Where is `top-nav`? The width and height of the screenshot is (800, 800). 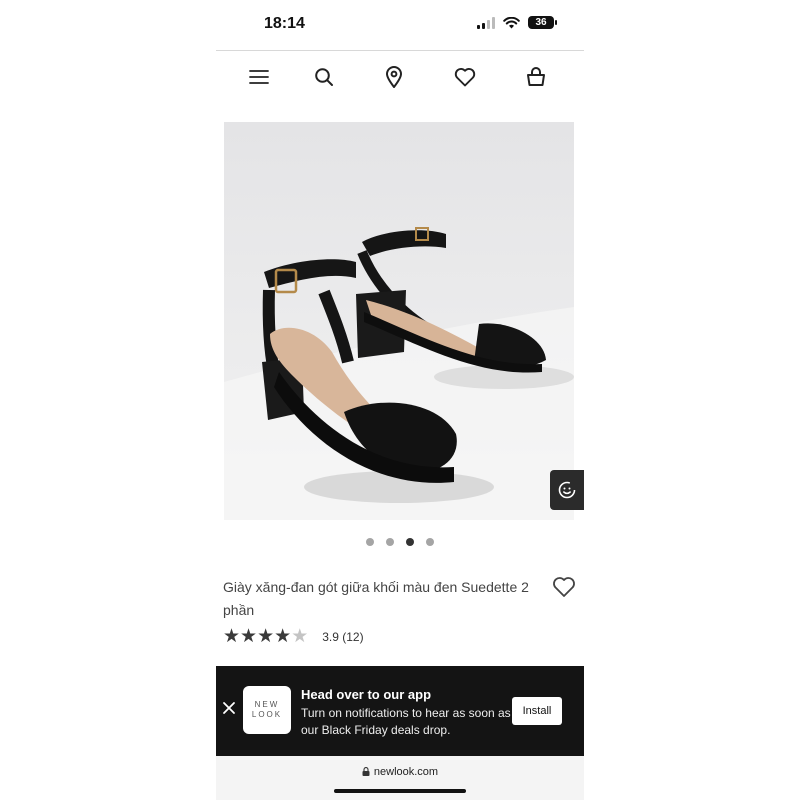
top-nav is located at coordinates (400, 76).